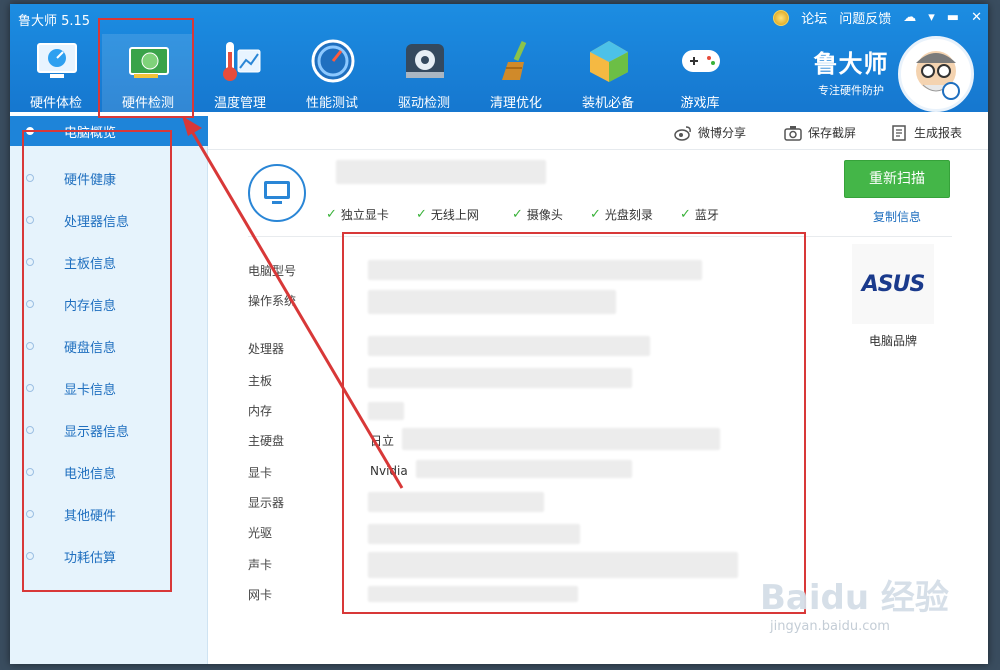 The width and height of the screenshot is (1000, 670). Describe the element at coordinates (293, 302) in the screenshot. I see `annotation-arrow` at that location.